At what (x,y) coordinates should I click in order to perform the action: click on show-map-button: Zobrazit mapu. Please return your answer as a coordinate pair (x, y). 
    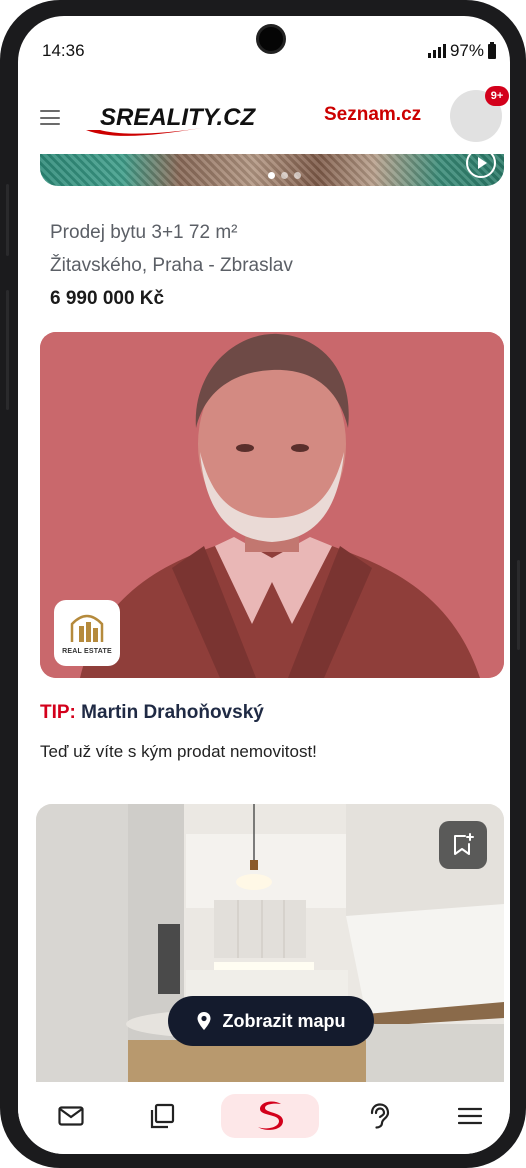
    Looking at the image, I should click on (271, 1021).